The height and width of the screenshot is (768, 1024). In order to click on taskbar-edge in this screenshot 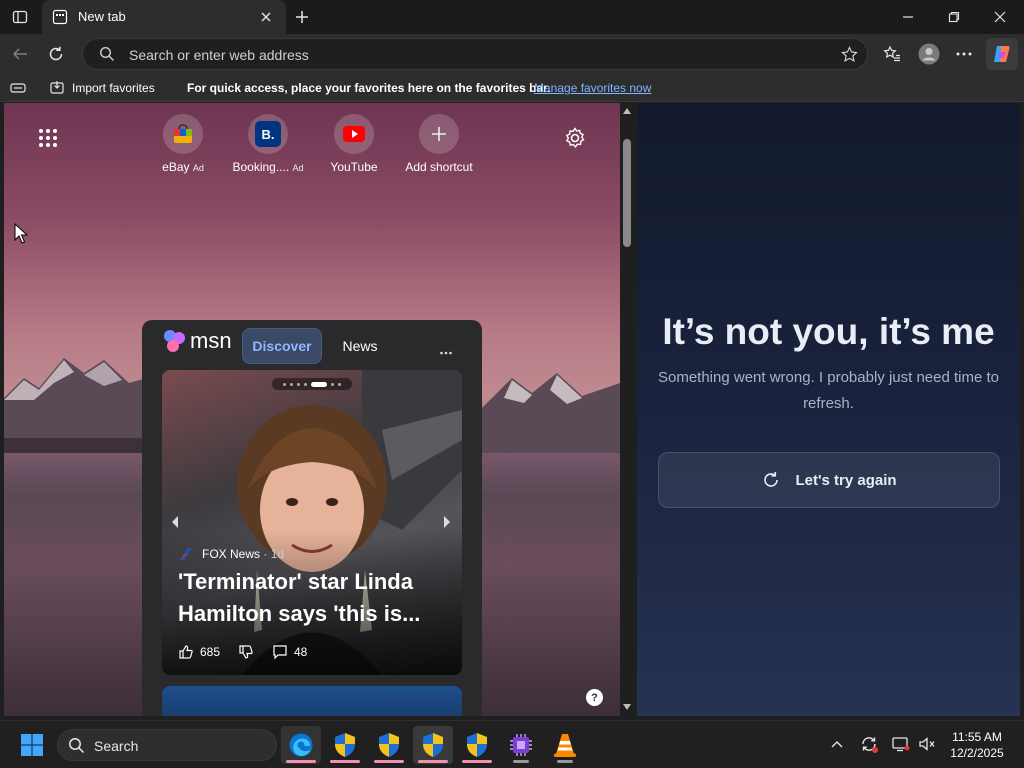, I will do `click(301, 745)`.